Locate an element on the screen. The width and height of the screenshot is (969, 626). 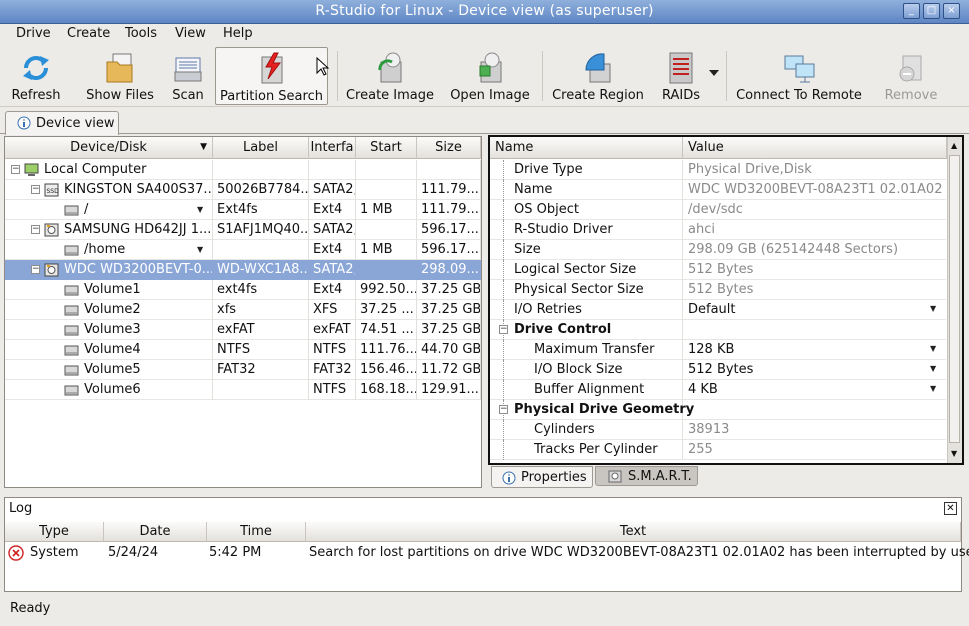
col-device-disk: Device/Disk ▼ is located at coordinates (109, 148).